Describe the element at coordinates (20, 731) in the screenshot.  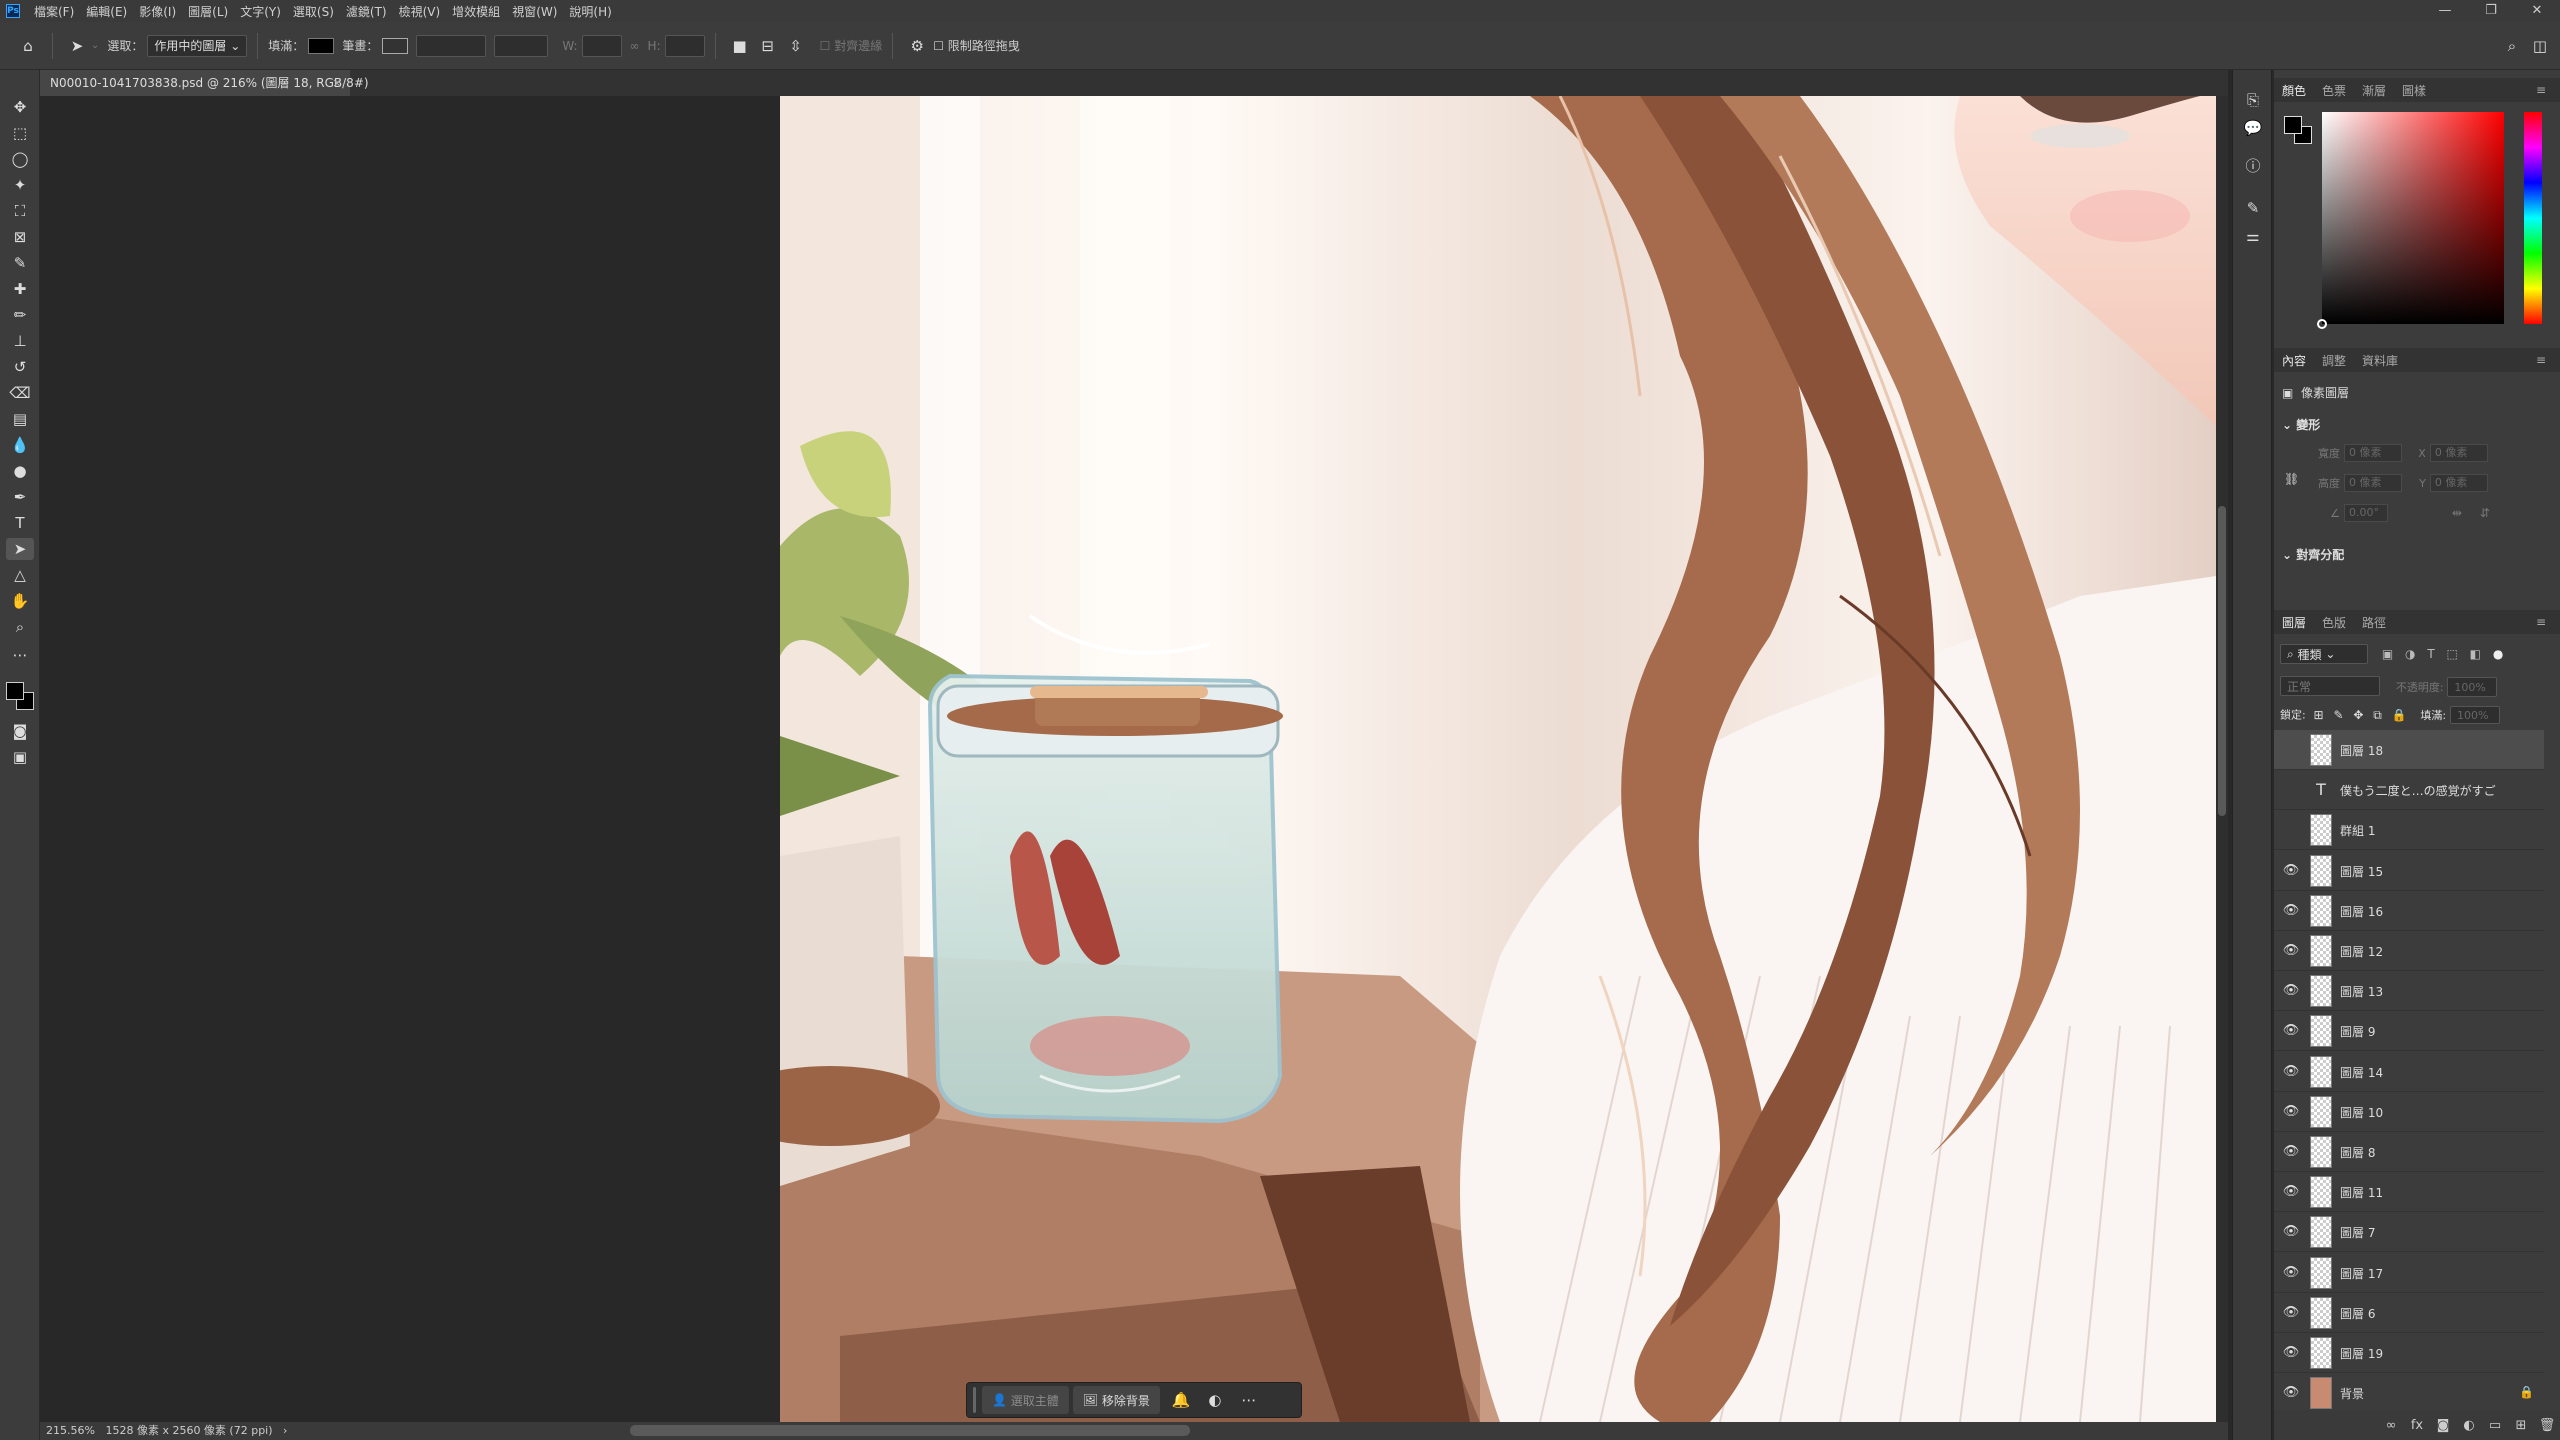
I see `quick-mask-icon: ◙` at that location.